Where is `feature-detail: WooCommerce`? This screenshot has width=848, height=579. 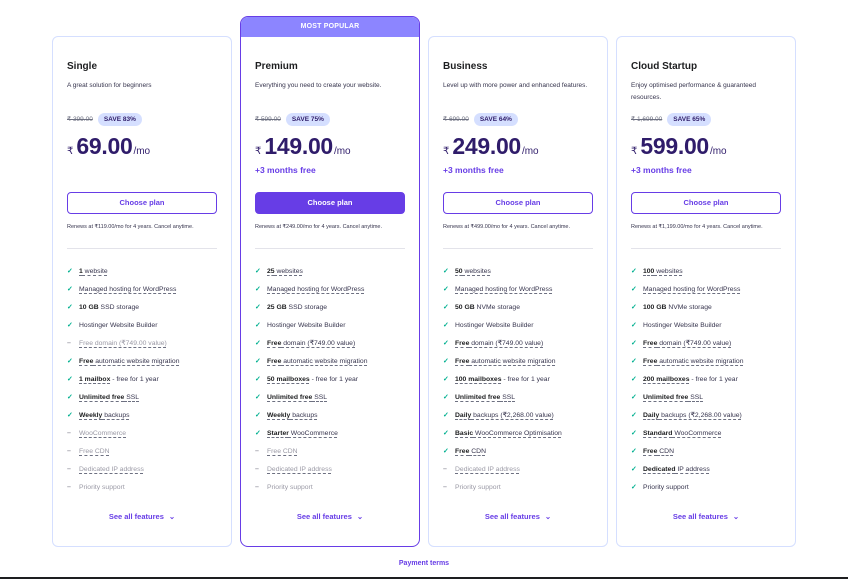
feature-detail: WooCommerce is located at coordinates (103, 433).